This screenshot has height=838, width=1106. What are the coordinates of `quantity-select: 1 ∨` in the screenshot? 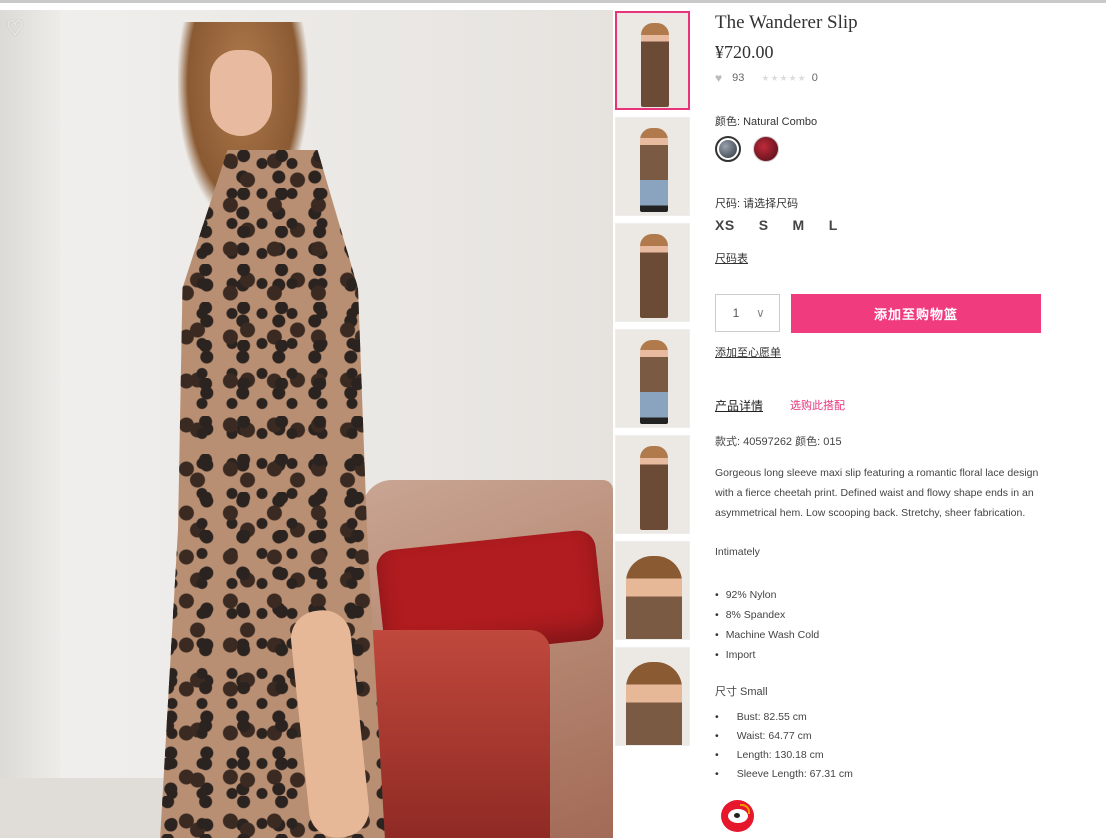 It's located at (747, 313).